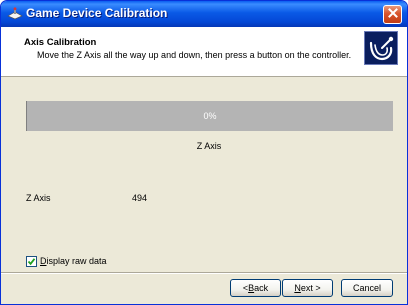 This screenshot has width=408, height=305. I want to click on raw-data-label: Z Axis, so click(38, 198).